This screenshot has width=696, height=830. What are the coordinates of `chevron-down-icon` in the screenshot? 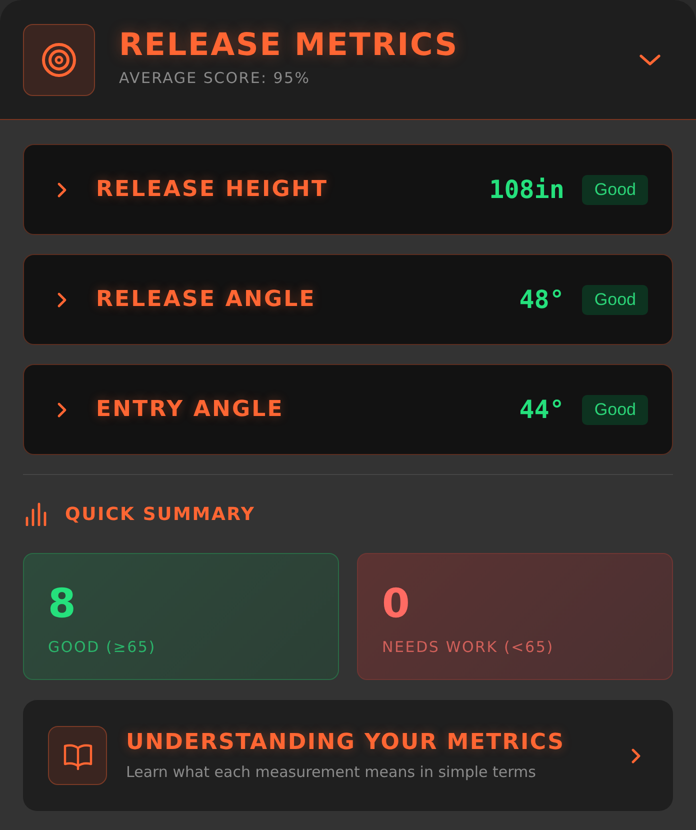 It's located at (650, 60).